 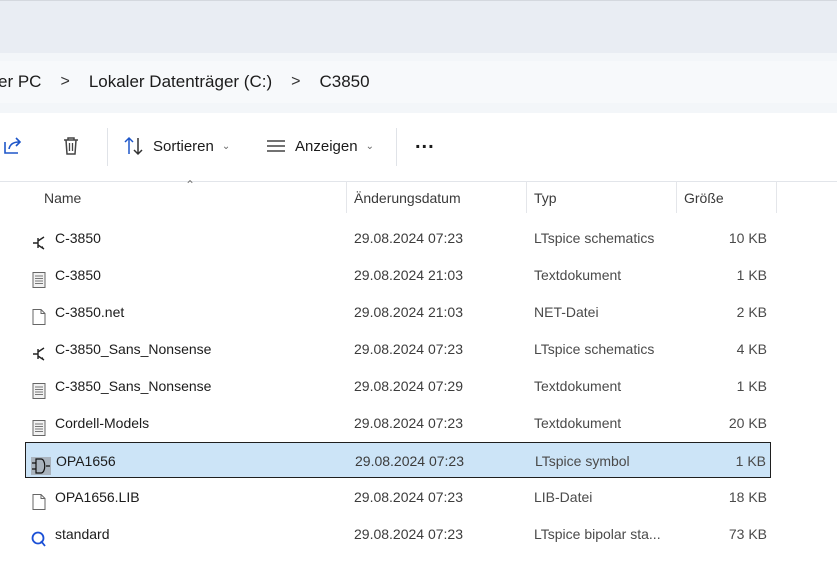 I want to click on ltspice-symbol-icon, so click(x=41, y=463).